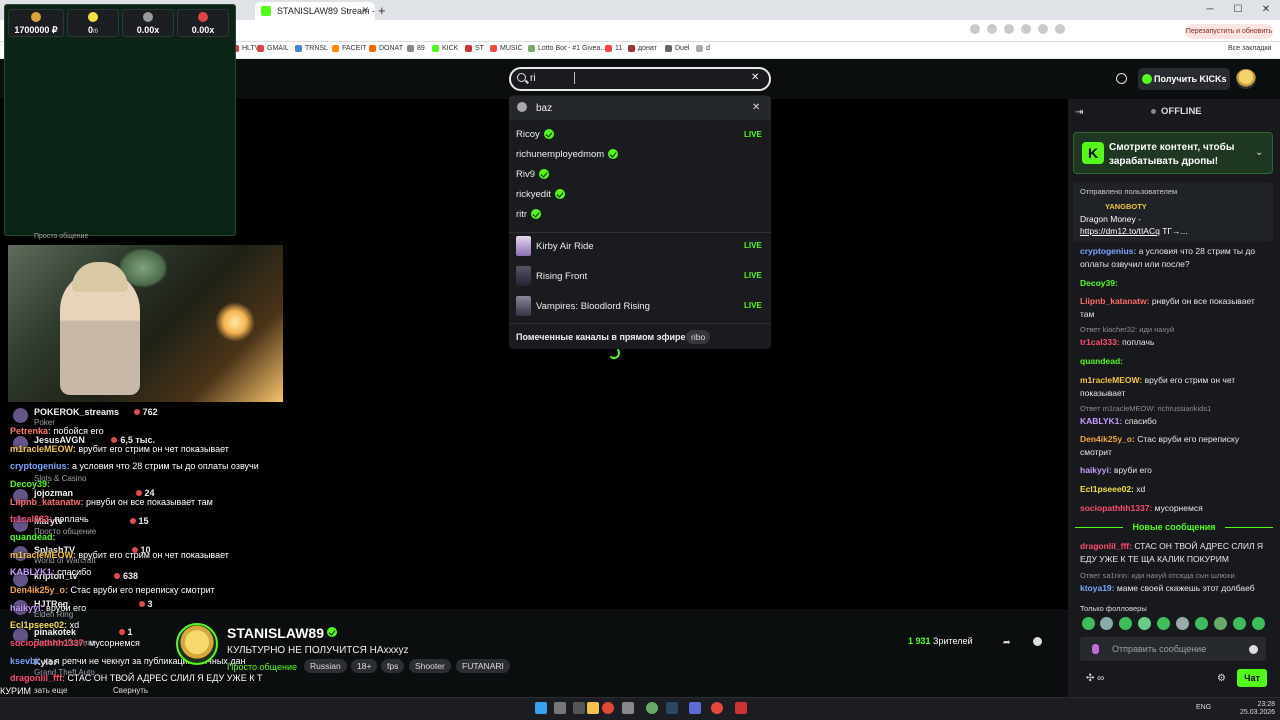  Describe the element at coordinates (197, 644) in the screenshot. I see `streamer-avatar` at that location.